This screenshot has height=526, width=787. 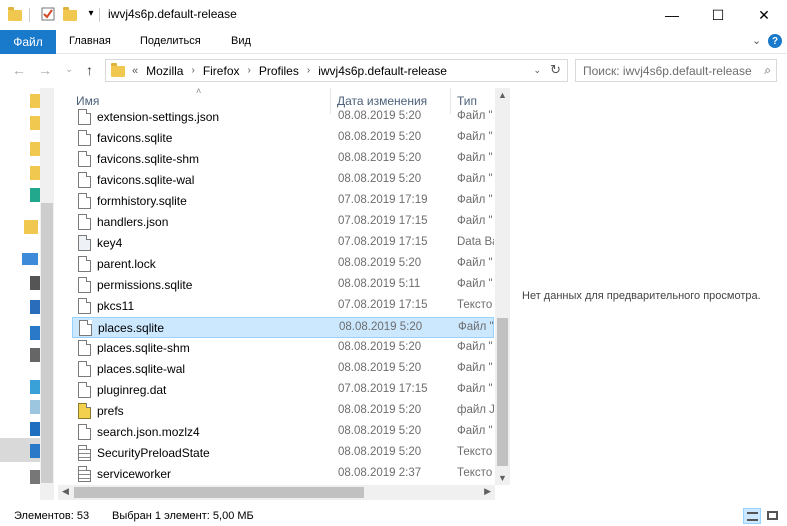 I want to click on up-button: ↑, so click(x=89, y=70).